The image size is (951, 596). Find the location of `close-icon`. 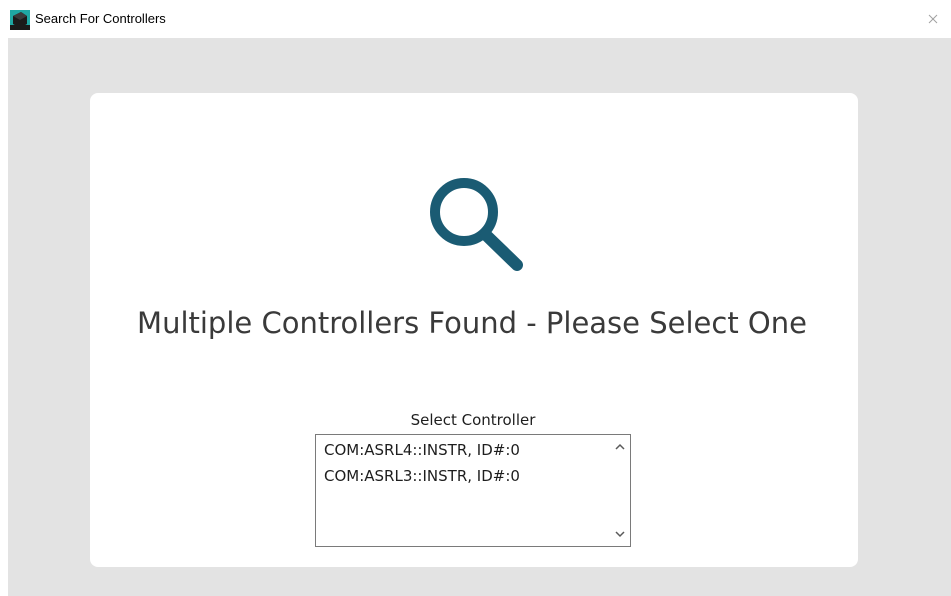

close-icon is located at coordinates (933, 19).